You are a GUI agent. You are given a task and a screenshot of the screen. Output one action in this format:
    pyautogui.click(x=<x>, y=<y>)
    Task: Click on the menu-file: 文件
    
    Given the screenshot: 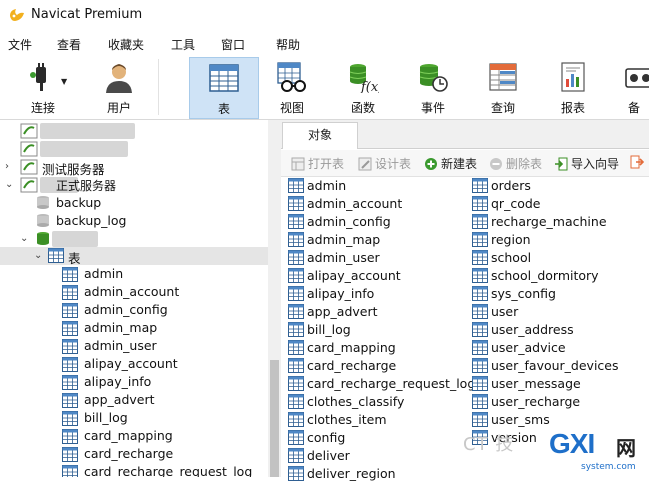 What is the action you would take?
    pyautogui.click(x=20, y=44)
    